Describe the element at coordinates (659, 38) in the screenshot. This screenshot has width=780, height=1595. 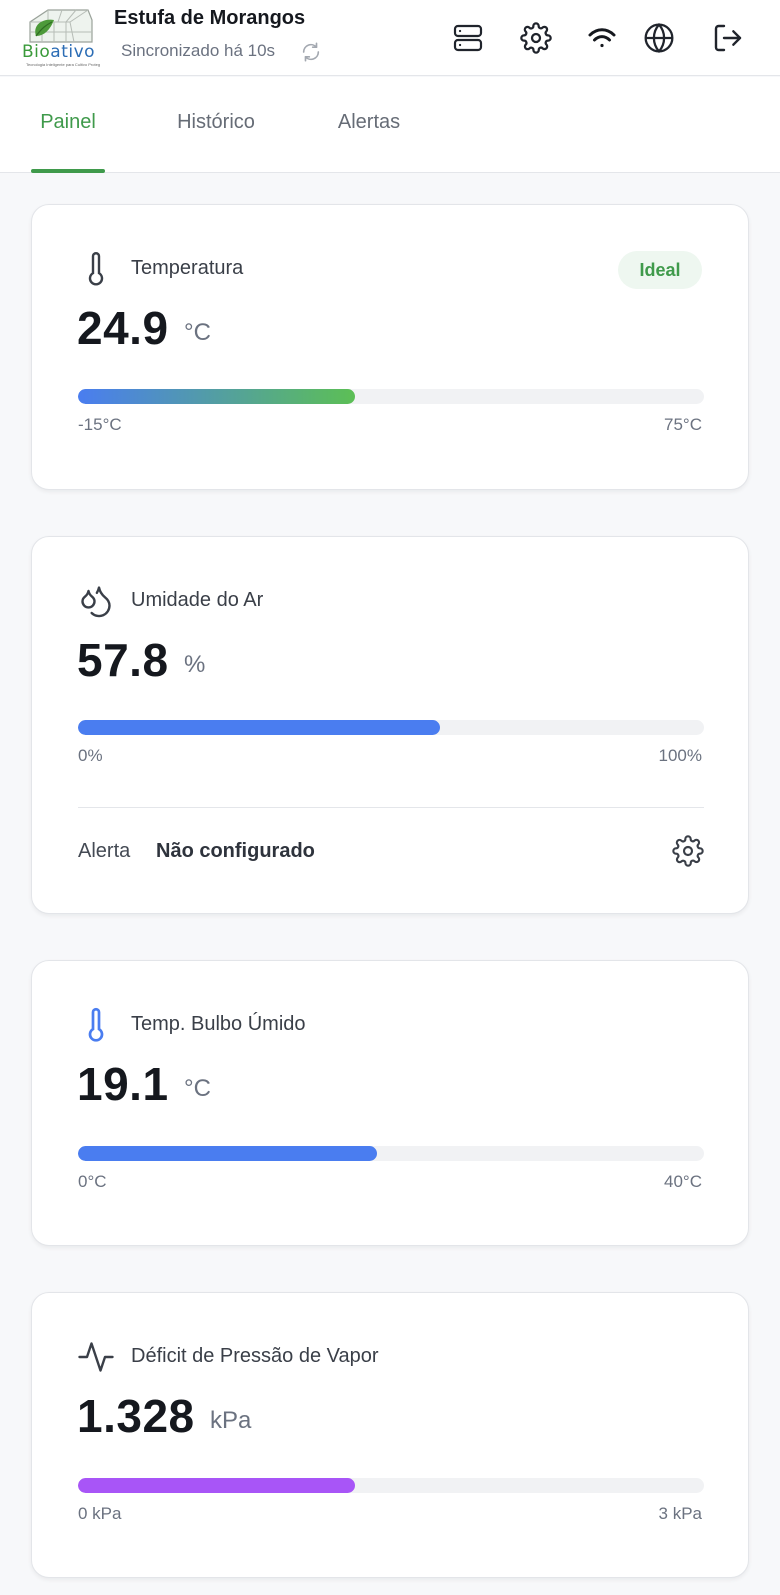
I see `globe-icon` at that location.